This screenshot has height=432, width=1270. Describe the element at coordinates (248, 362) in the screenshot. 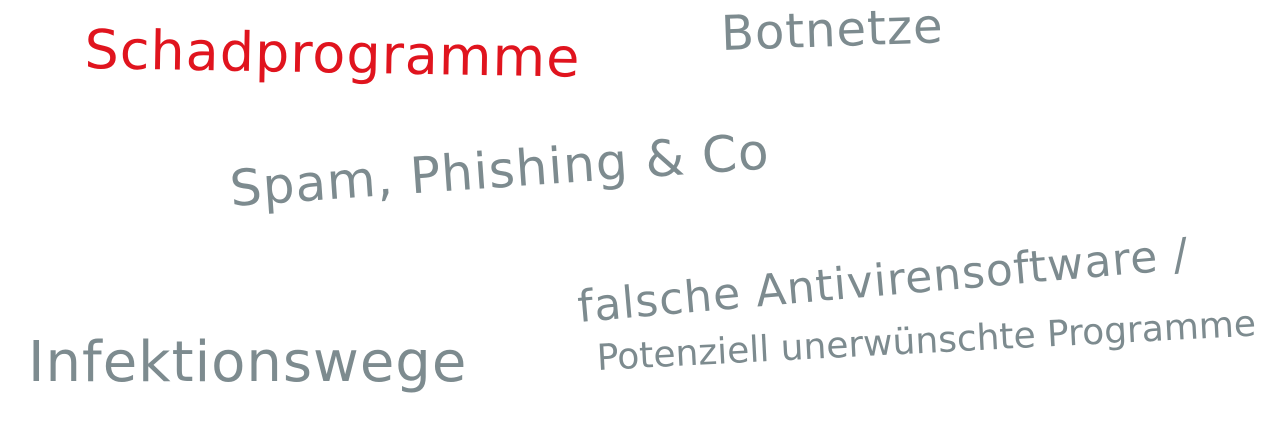

I see `note-infektionswege: Infektionswege` at that location.